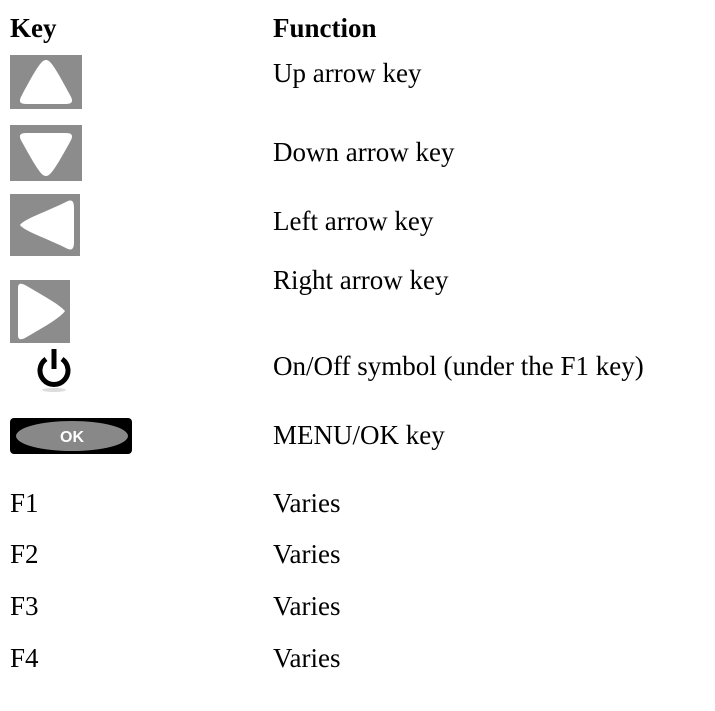 This screenshot has width=715, height=711. I want to click on ok-button-icon: OK, so click(71, 436).